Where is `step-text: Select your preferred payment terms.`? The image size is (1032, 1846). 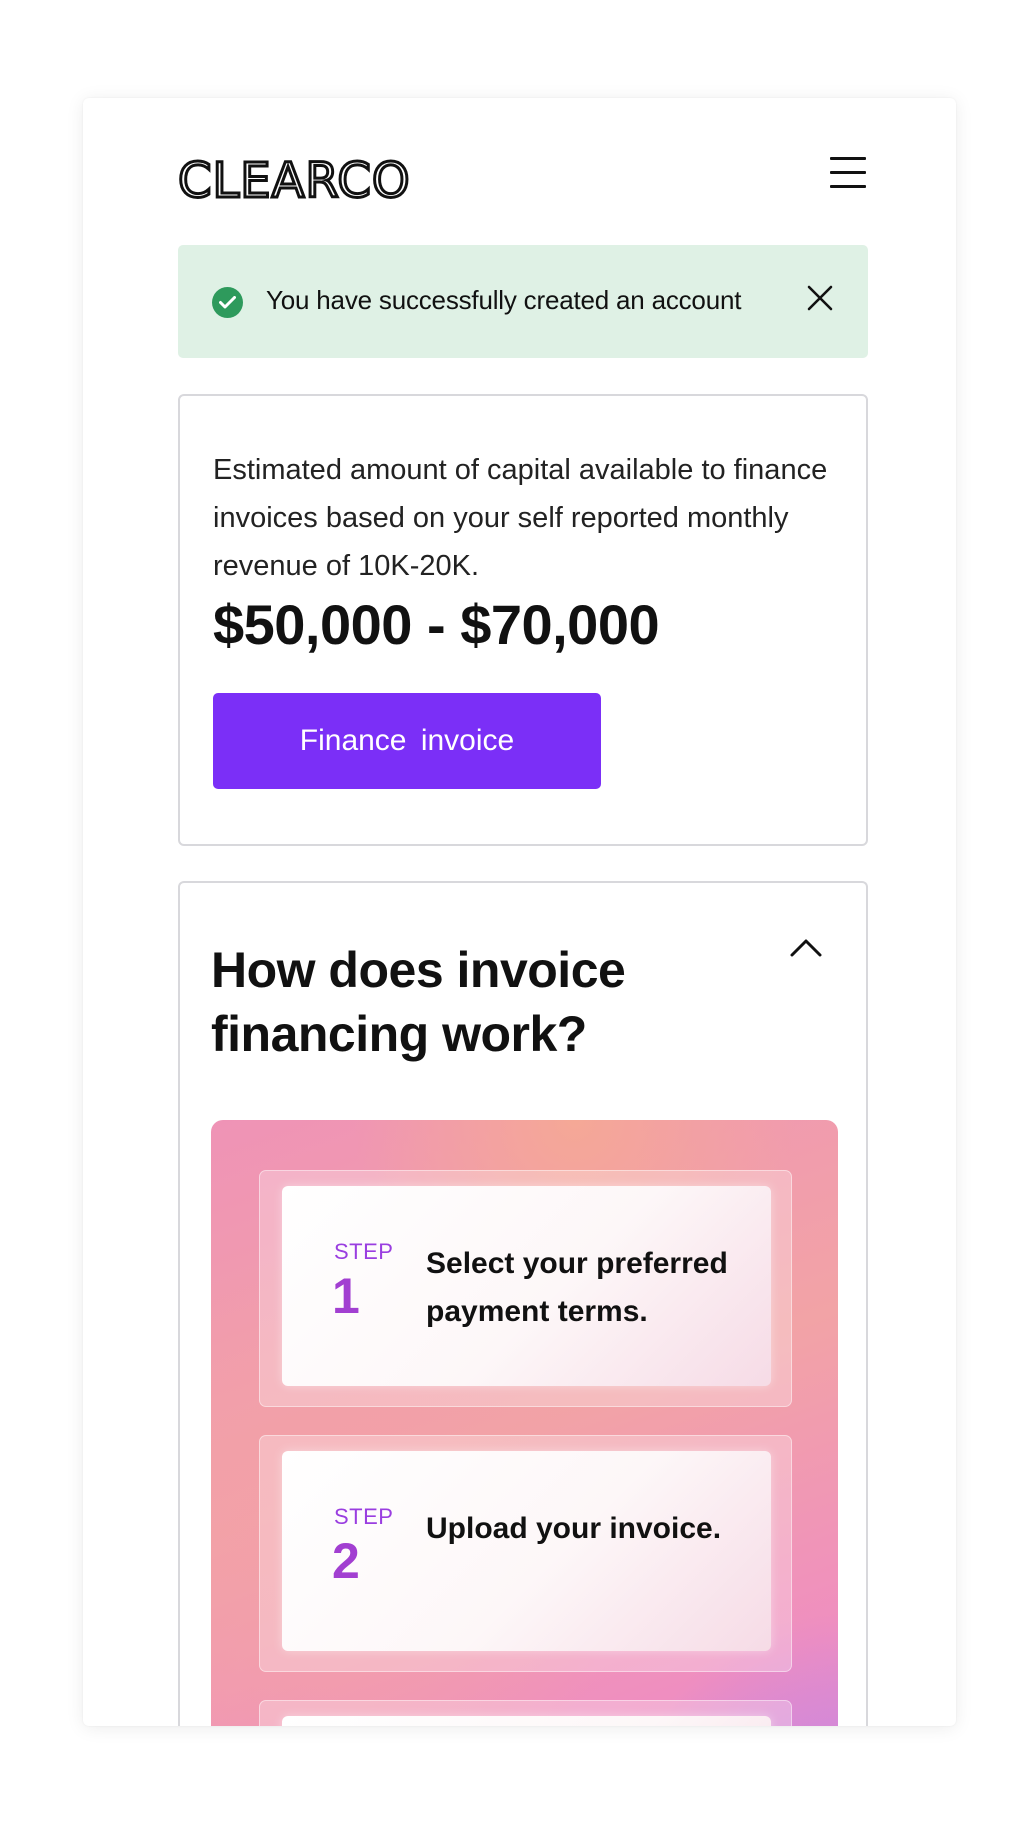
step-text: Select your preferred payment terms. is located at coordinates (577, 1287).